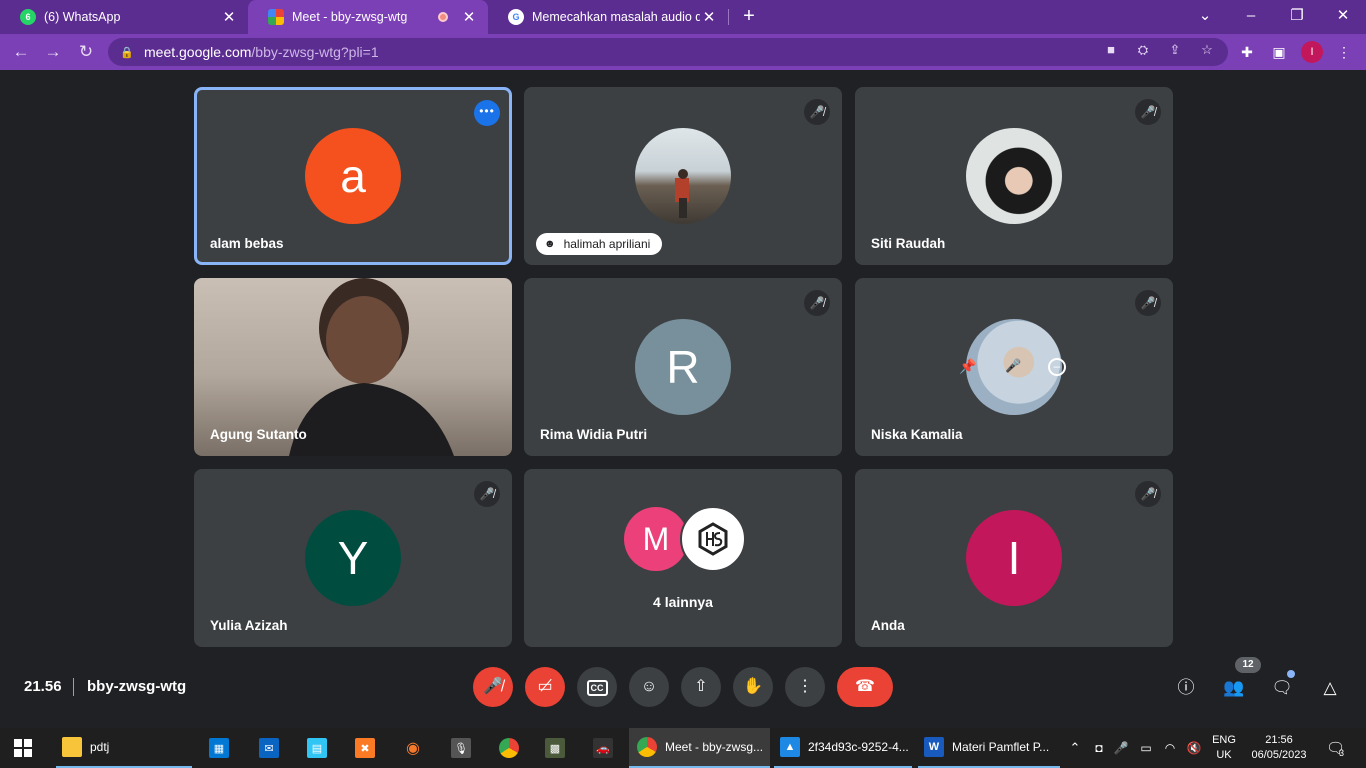  What do you see at coordinates (516, 17) in the screenshot?
I see `google-icon: G` at bounding box center [516, 17].